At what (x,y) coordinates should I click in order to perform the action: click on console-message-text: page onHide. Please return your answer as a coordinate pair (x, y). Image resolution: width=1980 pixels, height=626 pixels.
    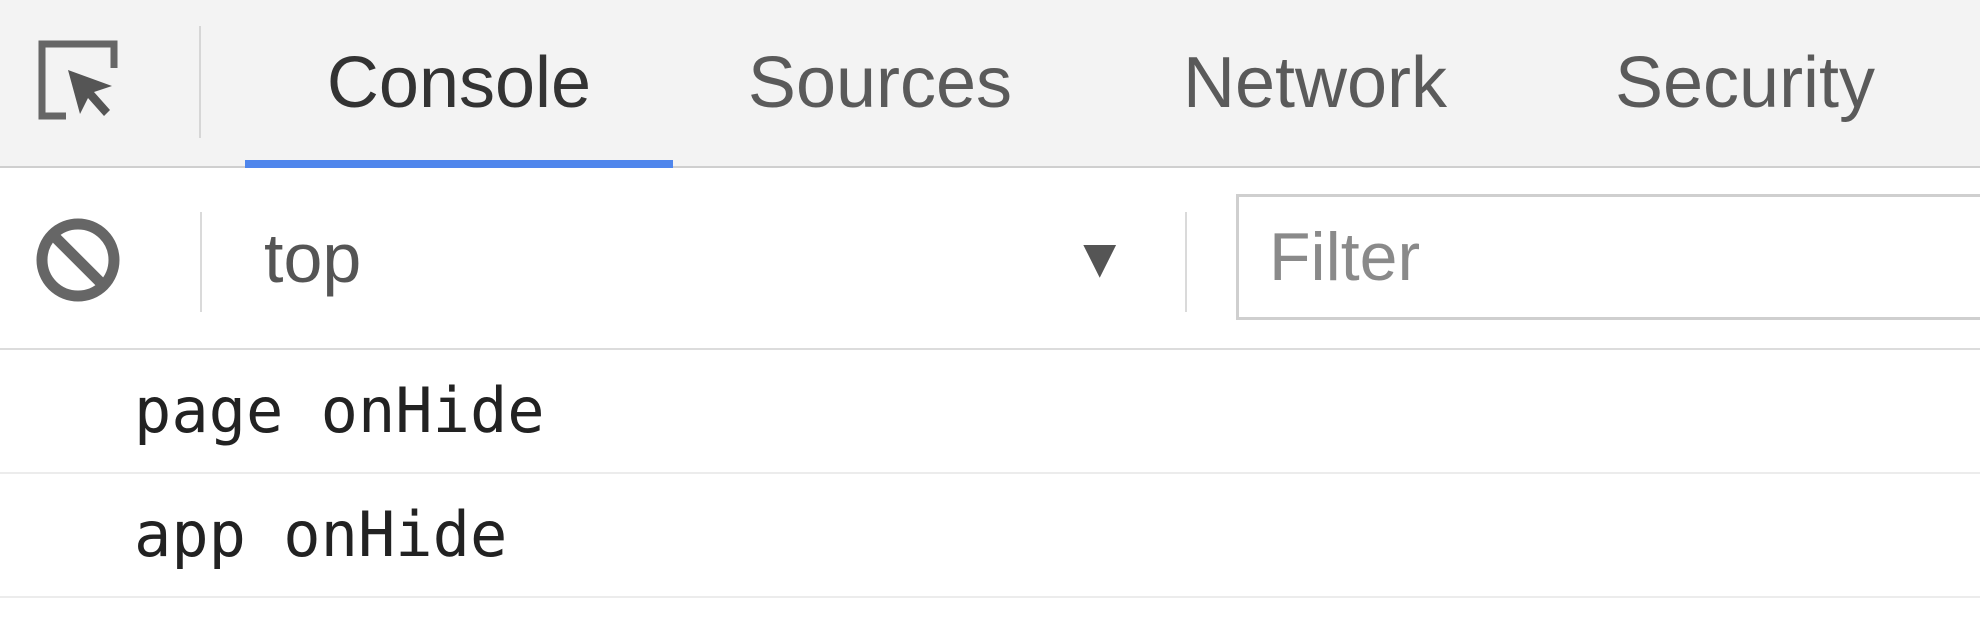
    Looking at the image, I should click on (339, 410).